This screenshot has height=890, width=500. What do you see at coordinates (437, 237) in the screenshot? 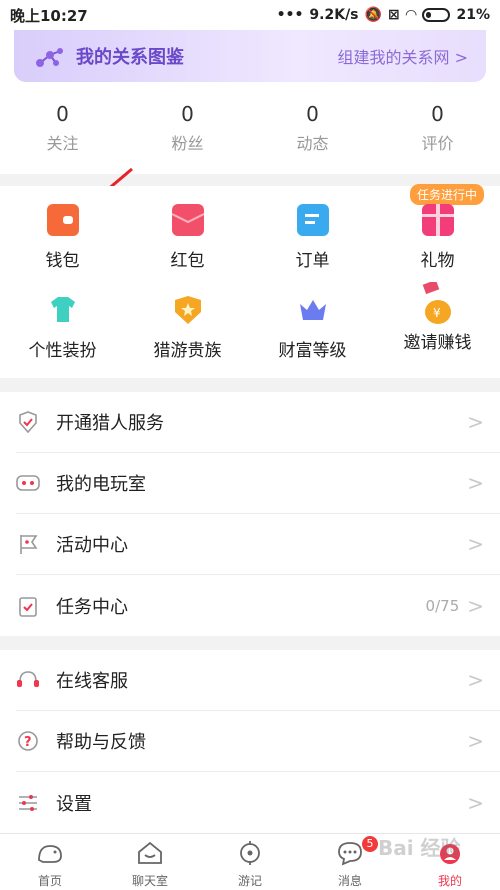
I see `grid-item-gift: 礼物` at bounding box center [437, 237].